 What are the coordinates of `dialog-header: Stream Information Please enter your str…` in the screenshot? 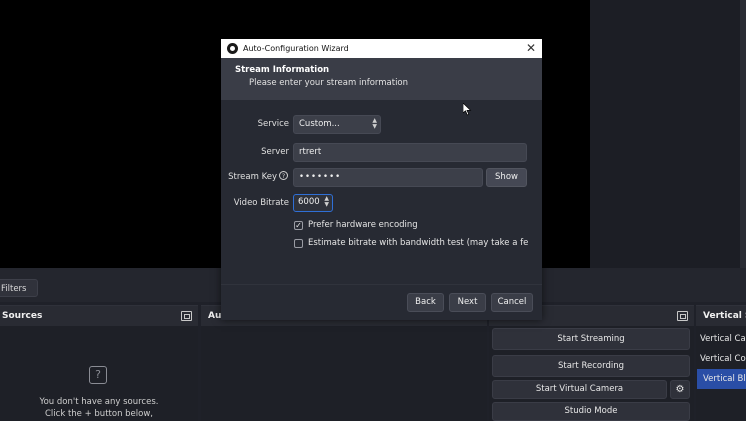 It's located at (381, 79).